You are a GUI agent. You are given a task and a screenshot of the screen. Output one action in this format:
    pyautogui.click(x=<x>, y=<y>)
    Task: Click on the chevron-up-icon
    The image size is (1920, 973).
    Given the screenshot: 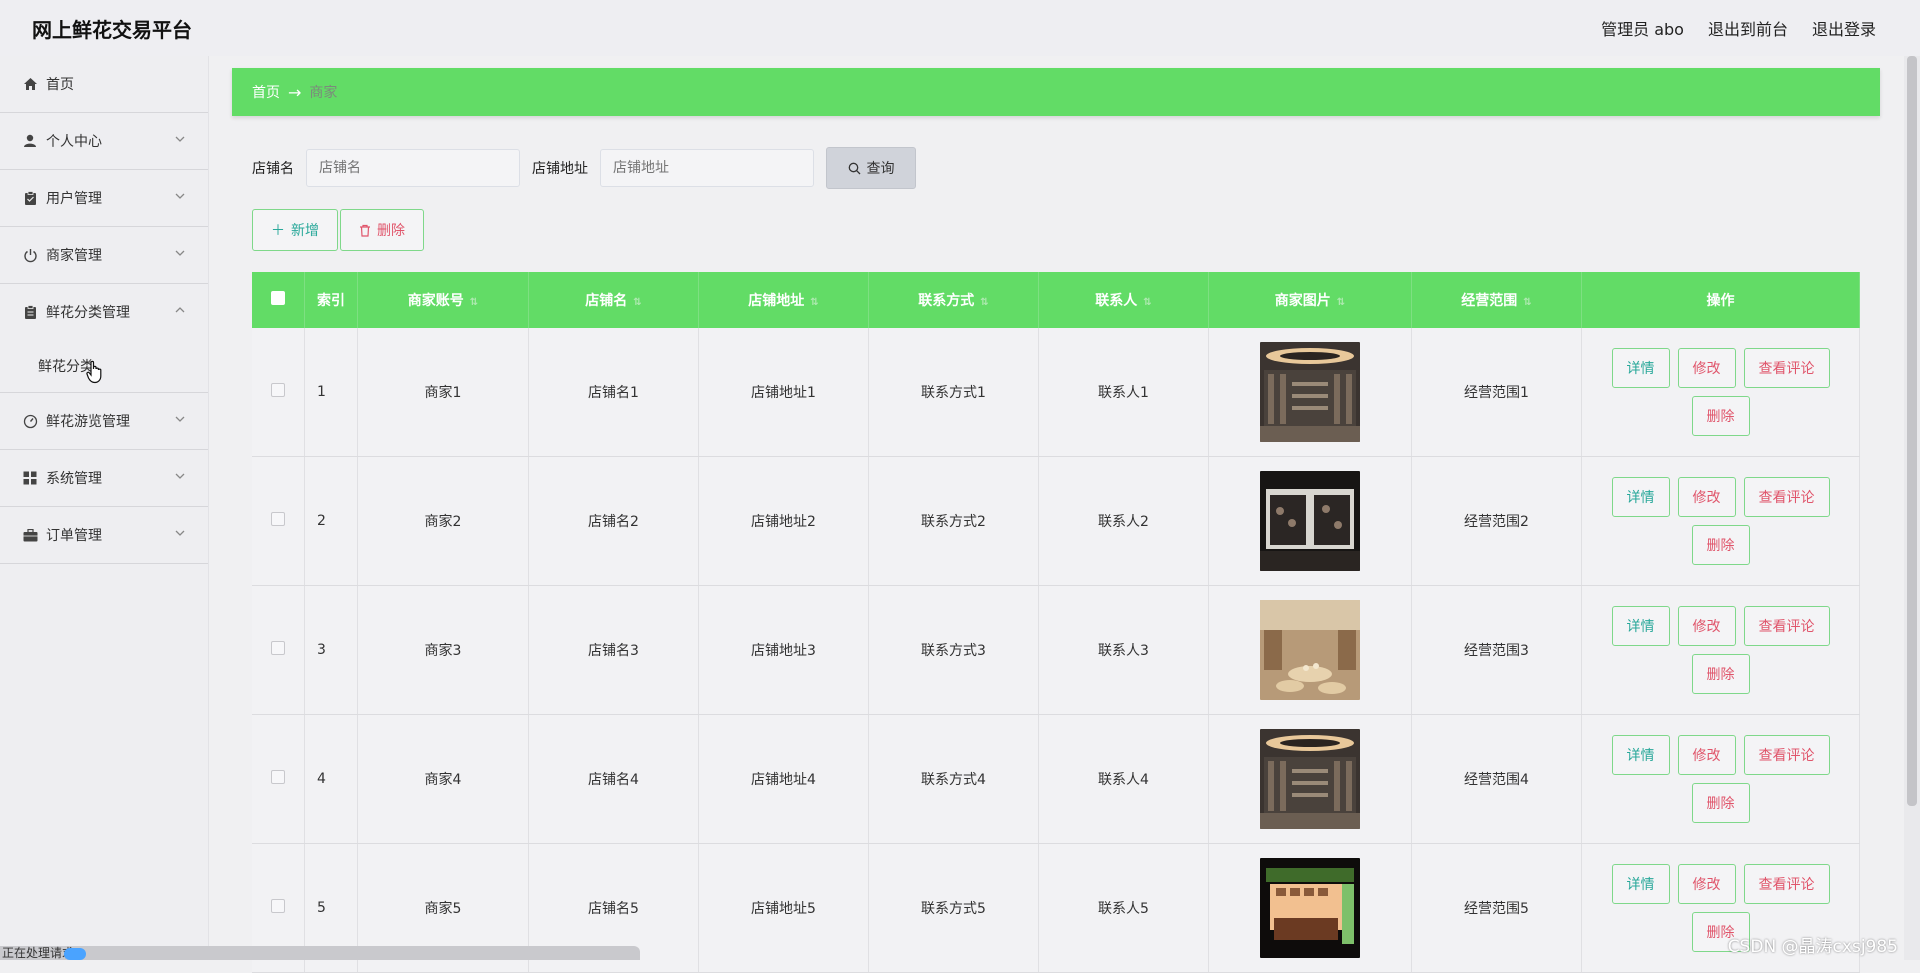 What is the action you would take?
    pyautogui.click(x=180, y=310)
    